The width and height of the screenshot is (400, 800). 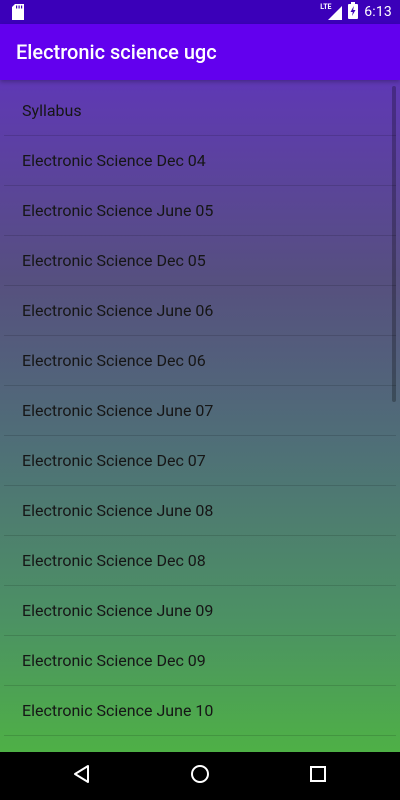 I want to click on list-item-june-09: Electronic Science June 09, so click(x=200, y=611).